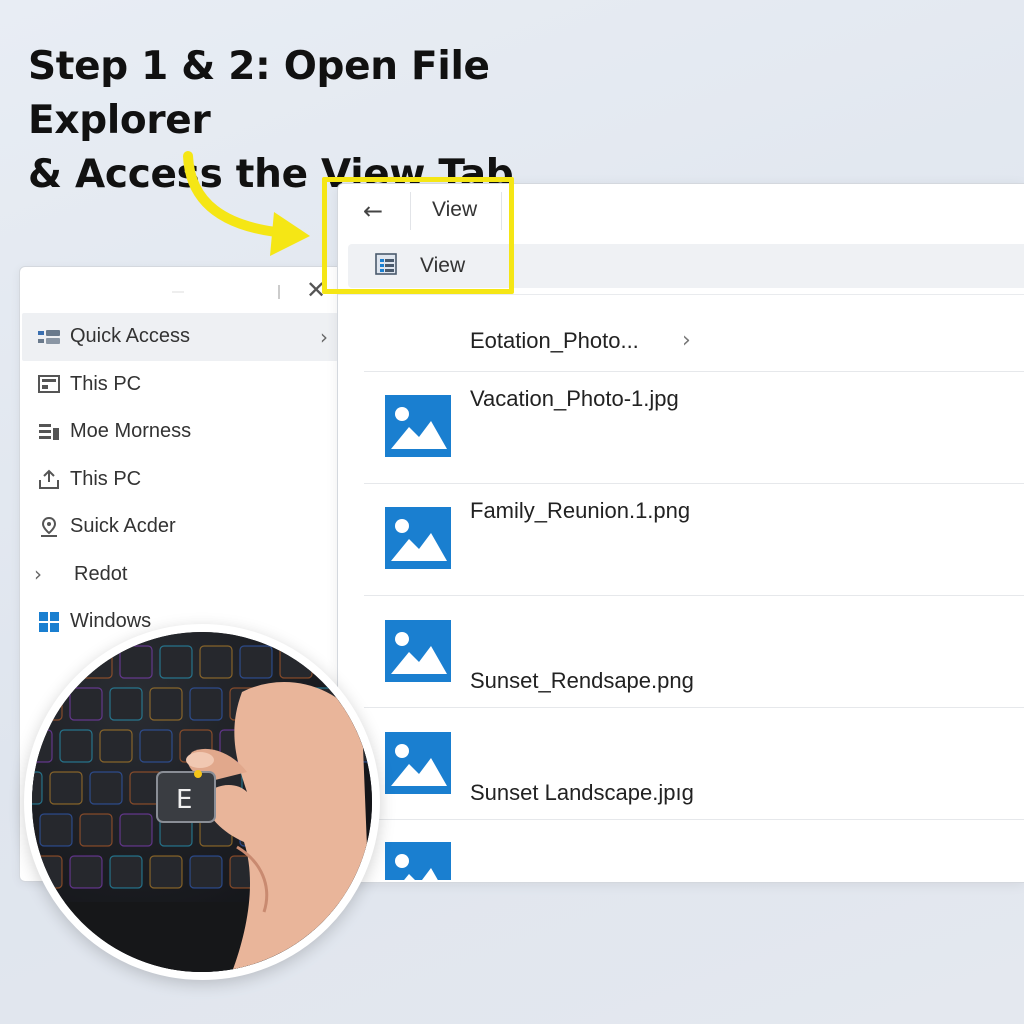 This screenshot has height=1024, width=1024. I want to click on nav-item-this-pc-2: This PC, so click(180, 480).